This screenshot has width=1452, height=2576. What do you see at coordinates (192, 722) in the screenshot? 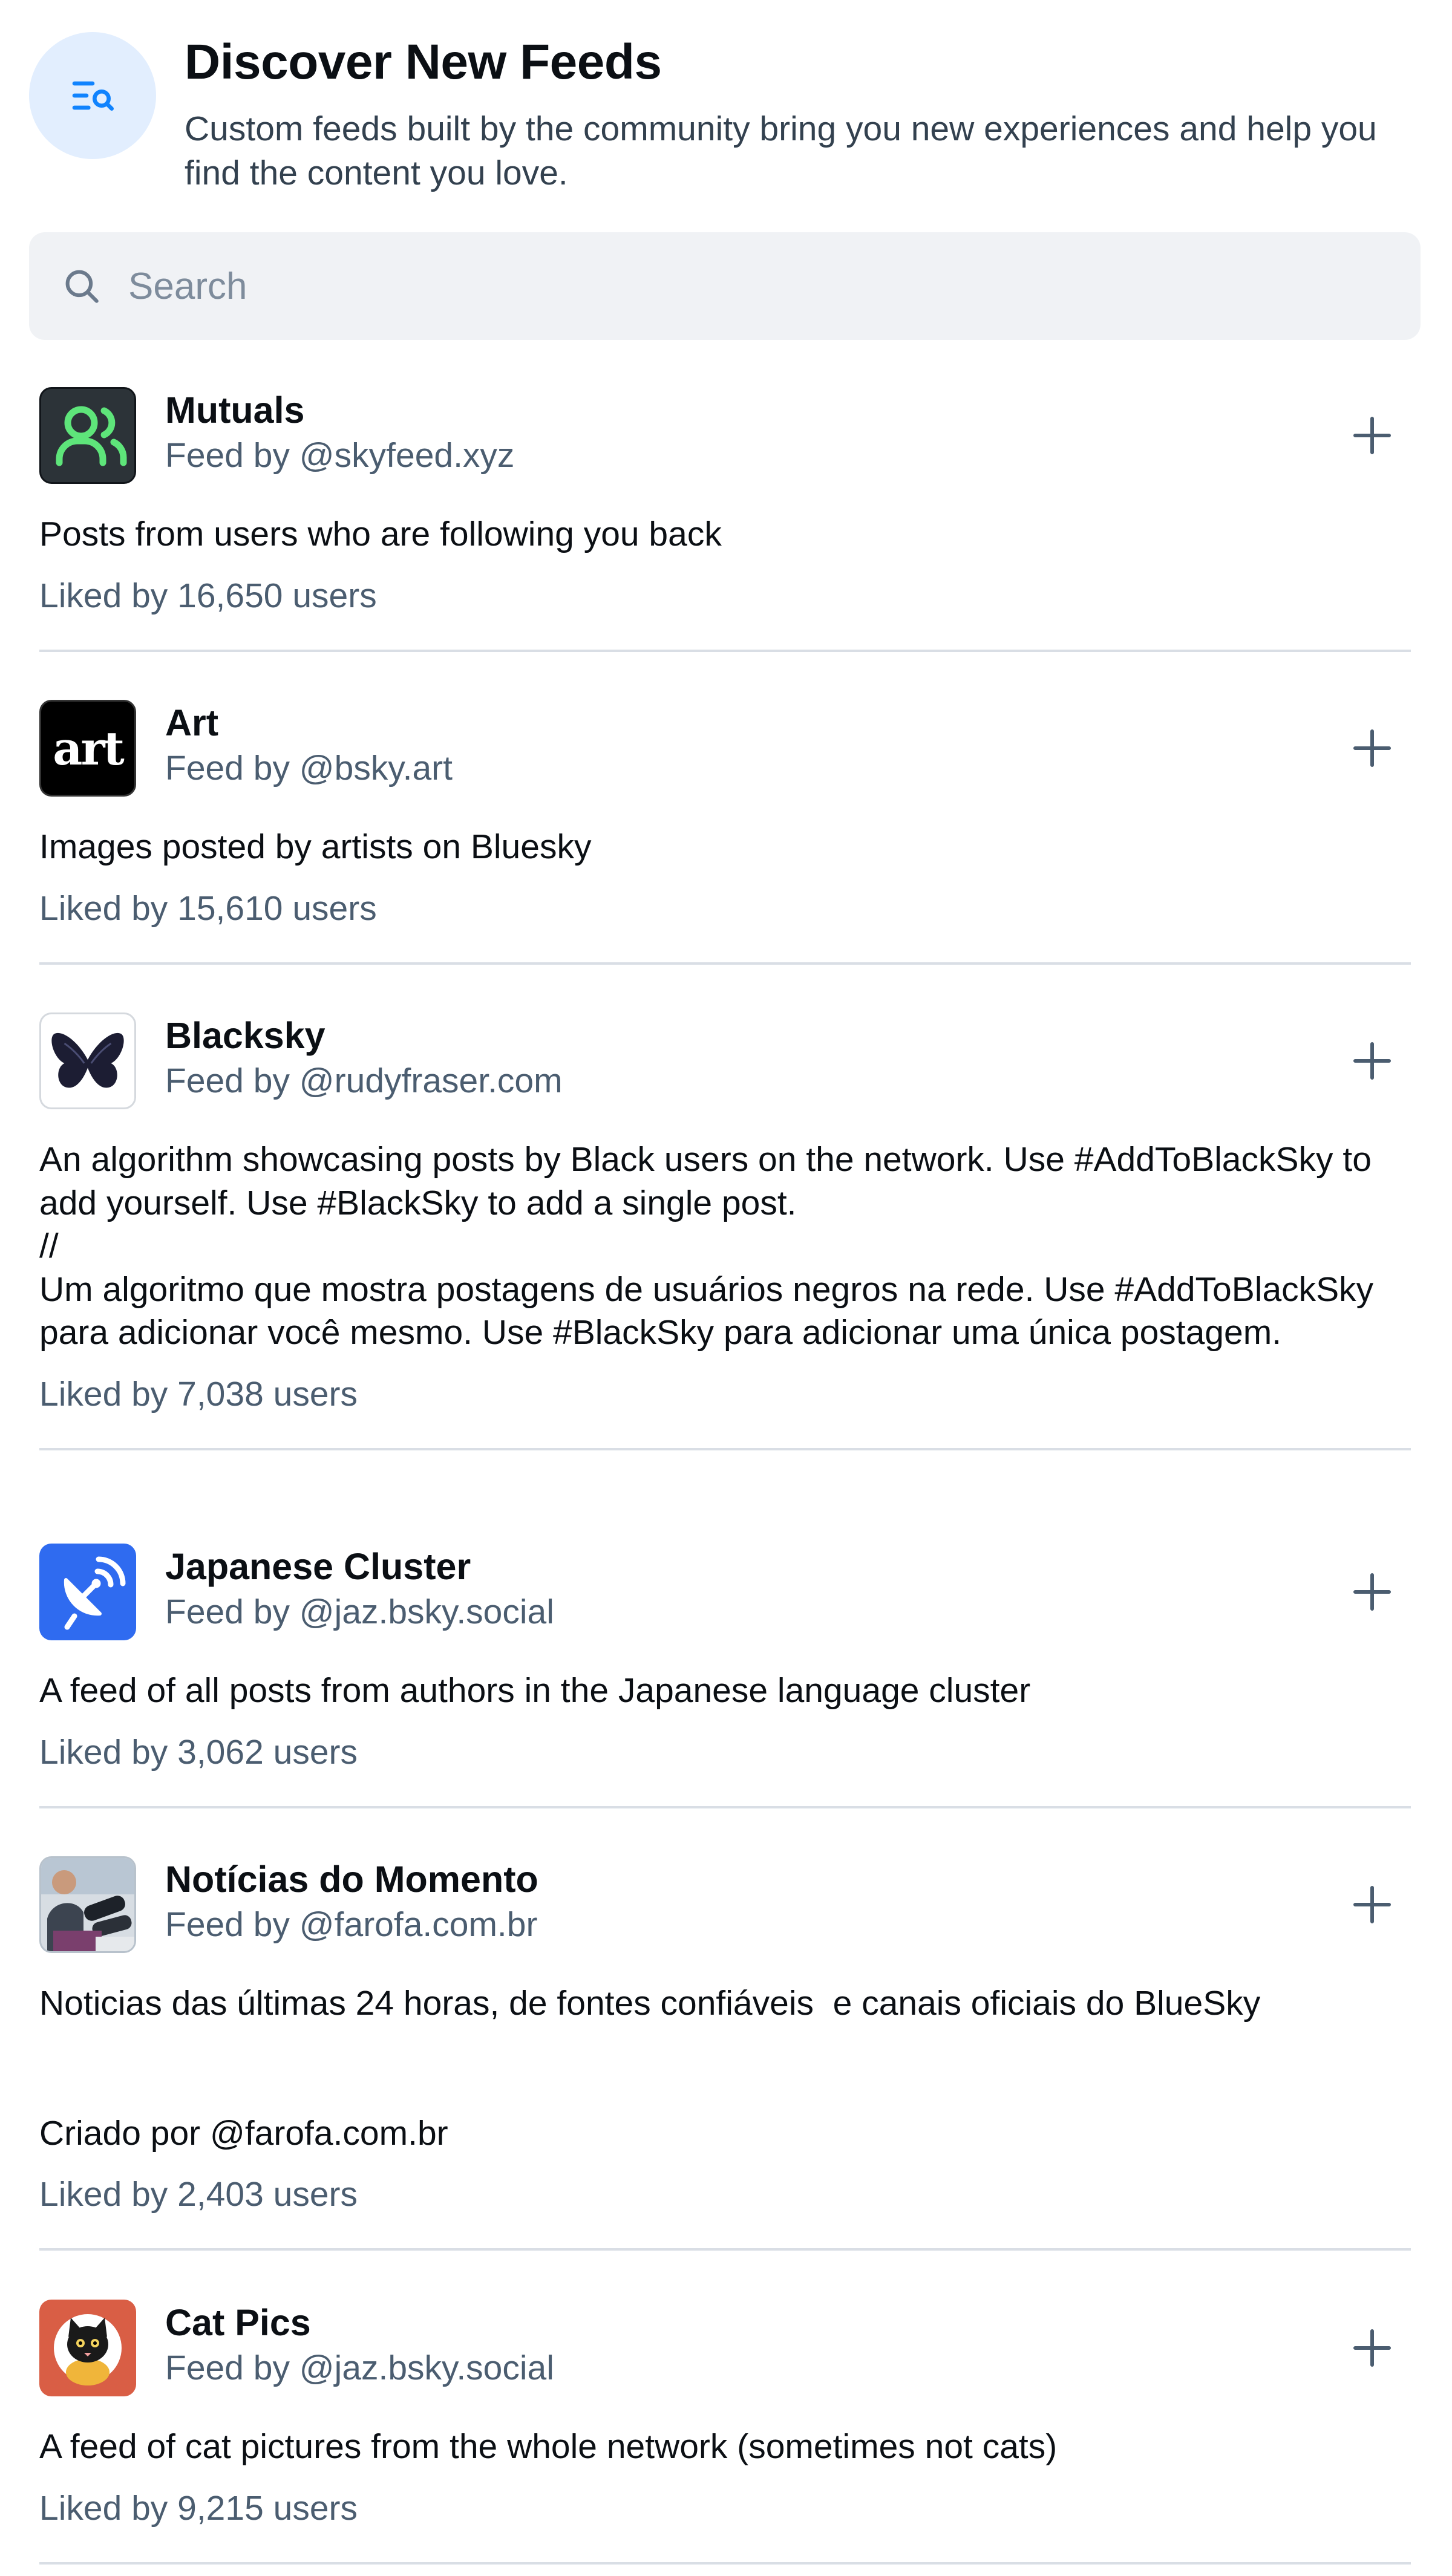
I see `feed-name: Art` at bounding box center [192, 722].